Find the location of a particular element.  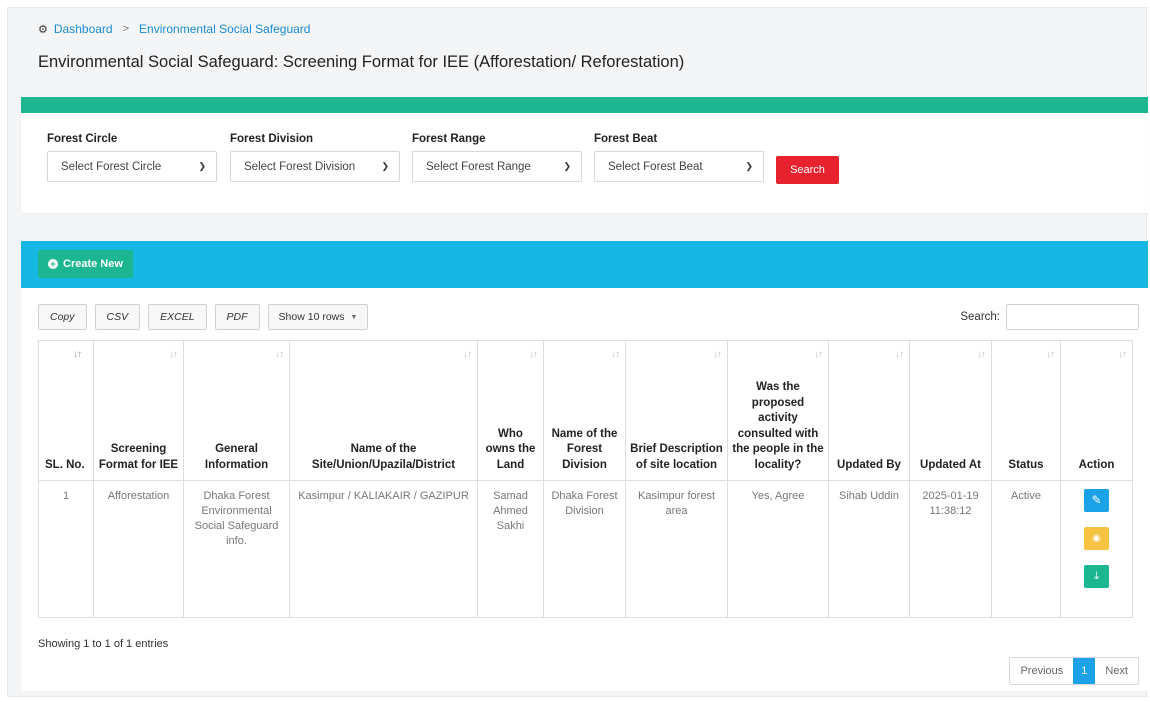

breadcrumb-dashboard-link: Dashboard is located at coordinates (83, 29).